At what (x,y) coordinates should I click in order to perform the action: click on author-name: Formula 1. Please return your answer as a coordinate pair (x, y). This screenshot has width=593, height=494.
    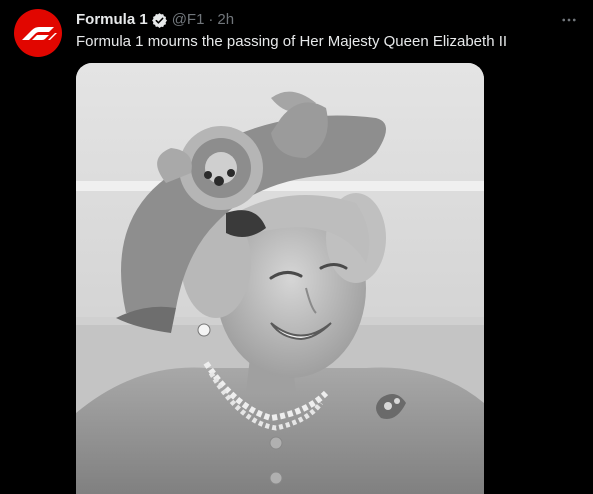
    Looking at the image, I should click on (112, 20).